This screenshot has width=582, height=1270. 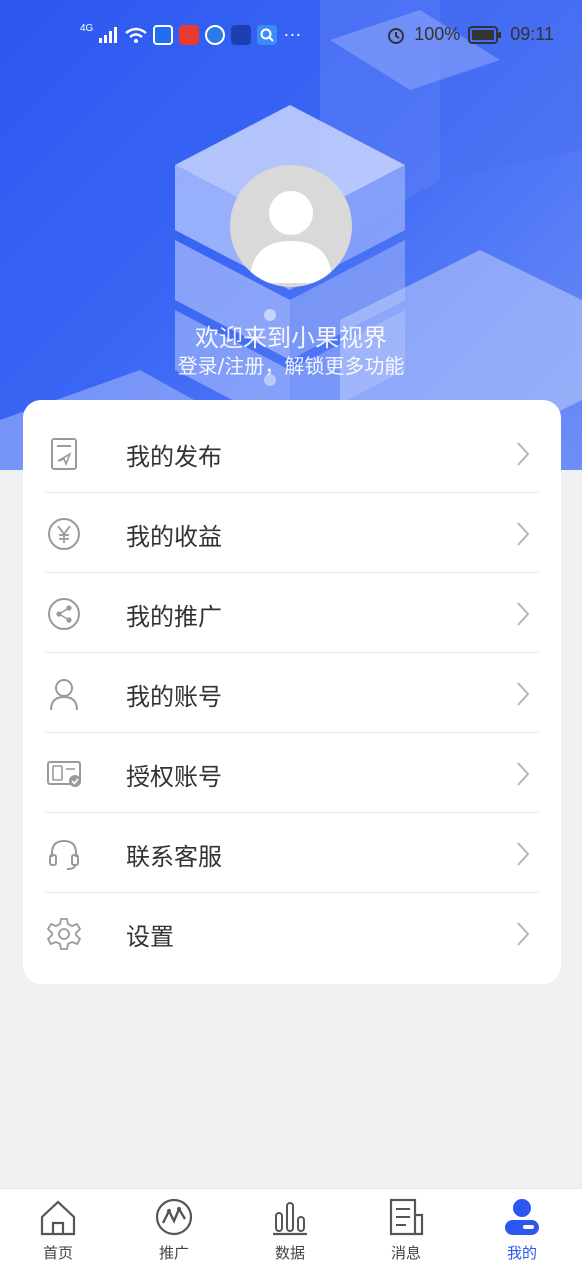 What do you see at coordinates (64, 694) in the screenshot?
I see `user-icon` at bounding box center [64, 694].